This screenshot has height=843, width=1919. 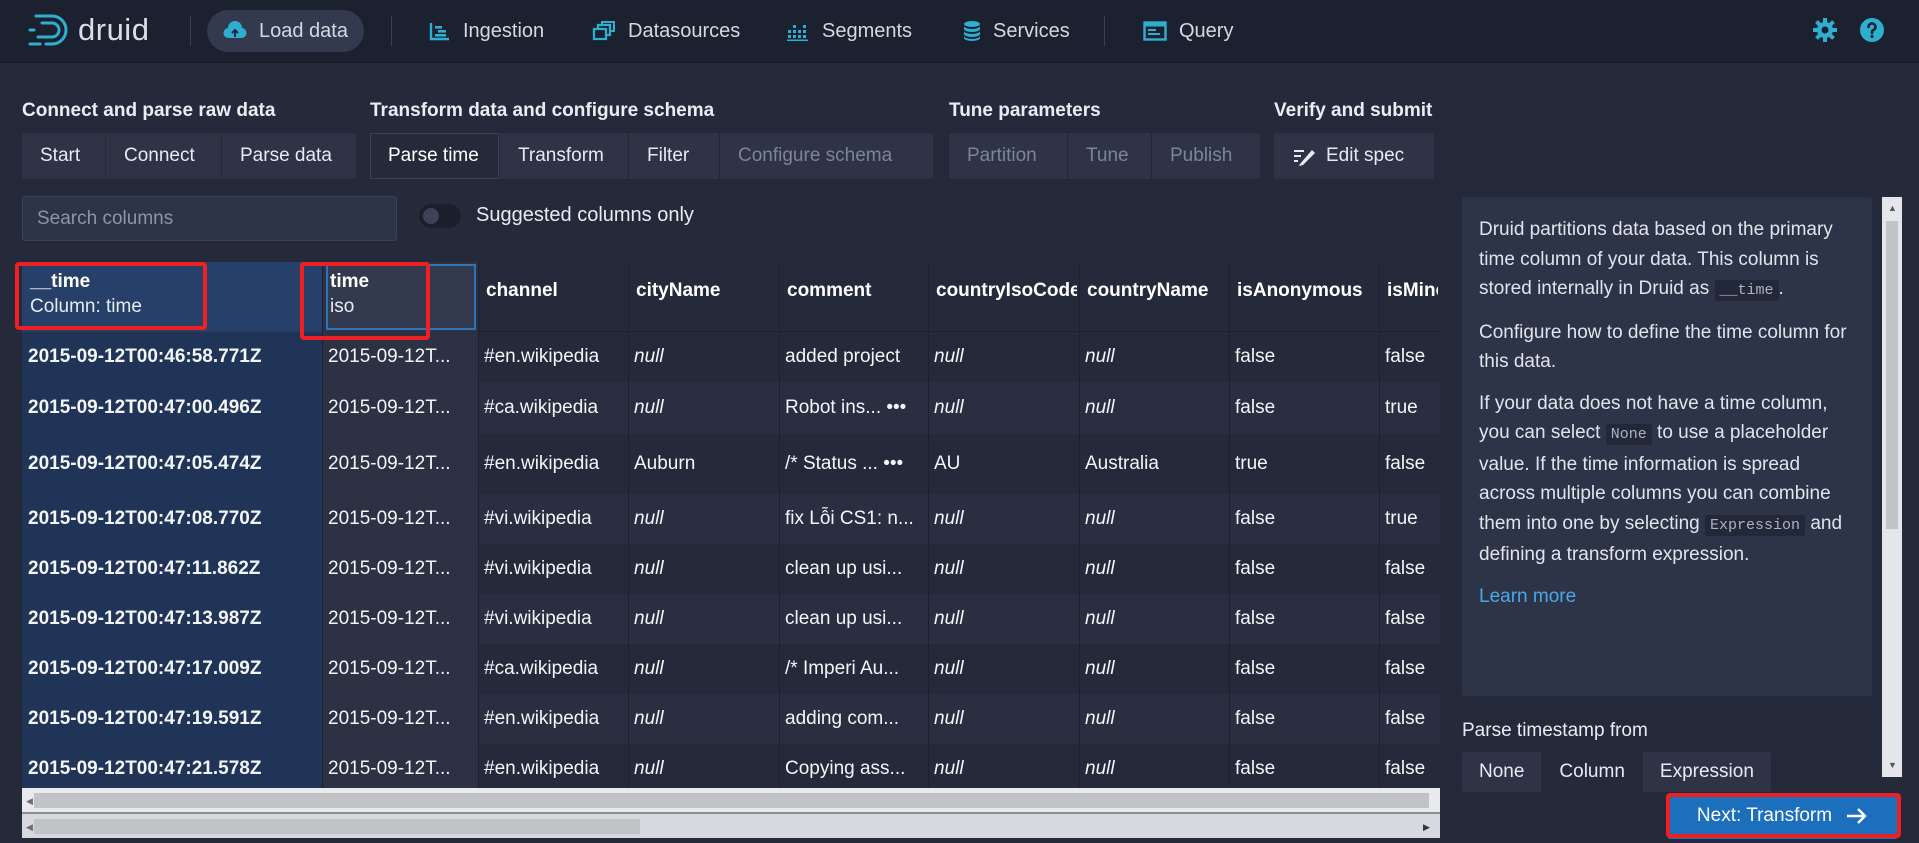 What do you see at coordinates (1206, 156) in the screenshot?
I see `step-publish: Publish` at bounding box center [1206, 156].